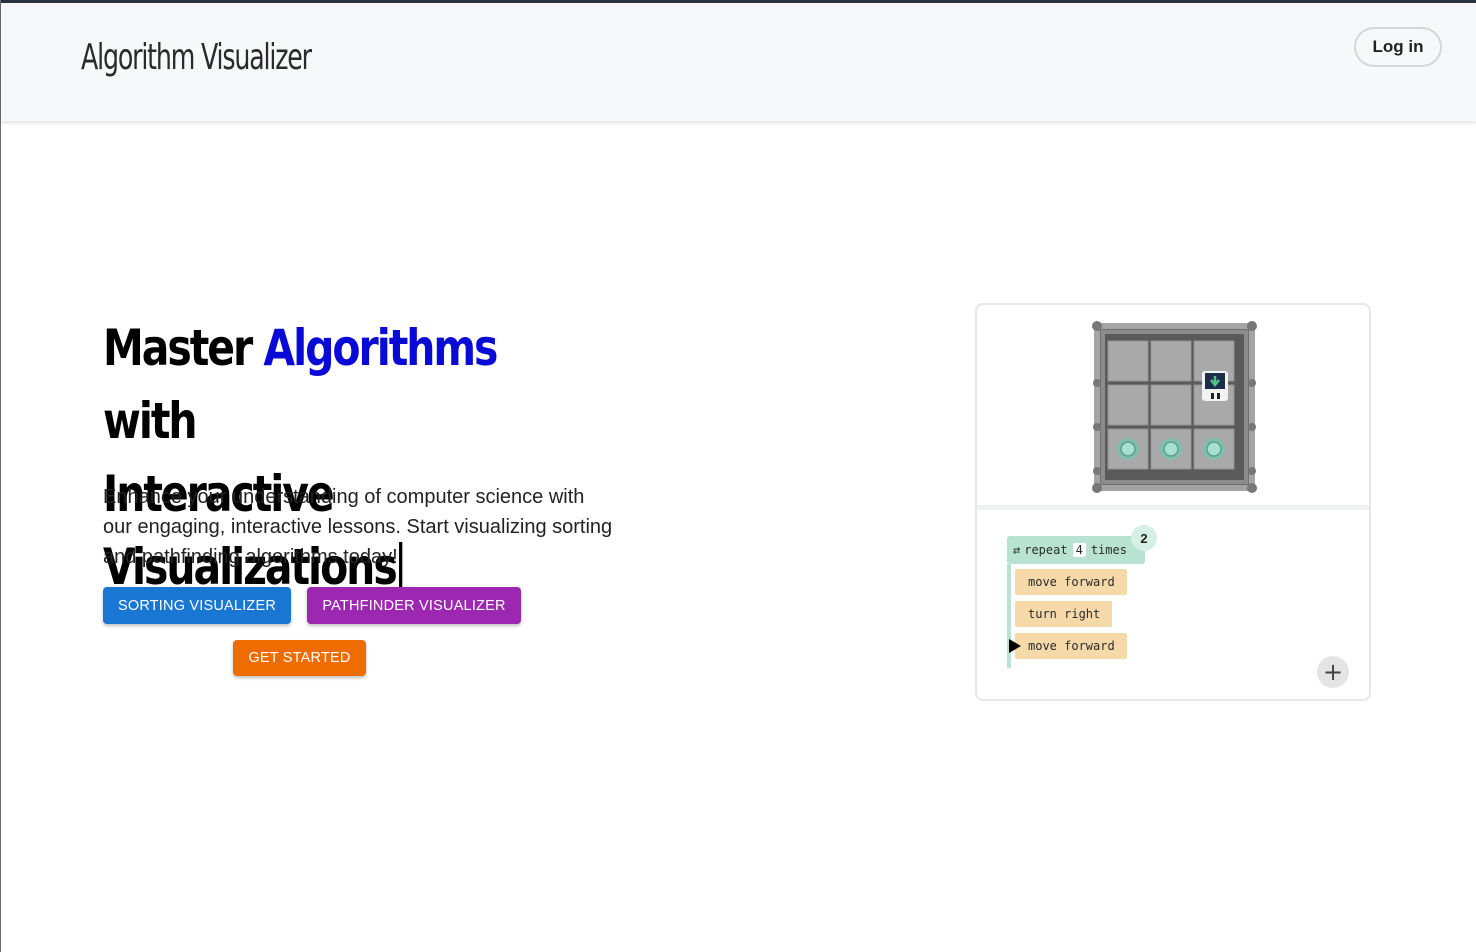 This screenshot has width=1476, height=952. I want to click on loop-icon: ⇄, so click(1017, 550).